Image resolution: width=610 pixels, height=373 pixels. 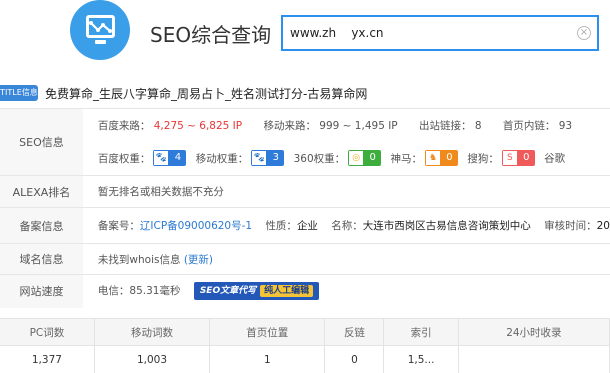 I want to click on baidu-weight: 百度权重： 🐾 4, so click(x=142, y=158).